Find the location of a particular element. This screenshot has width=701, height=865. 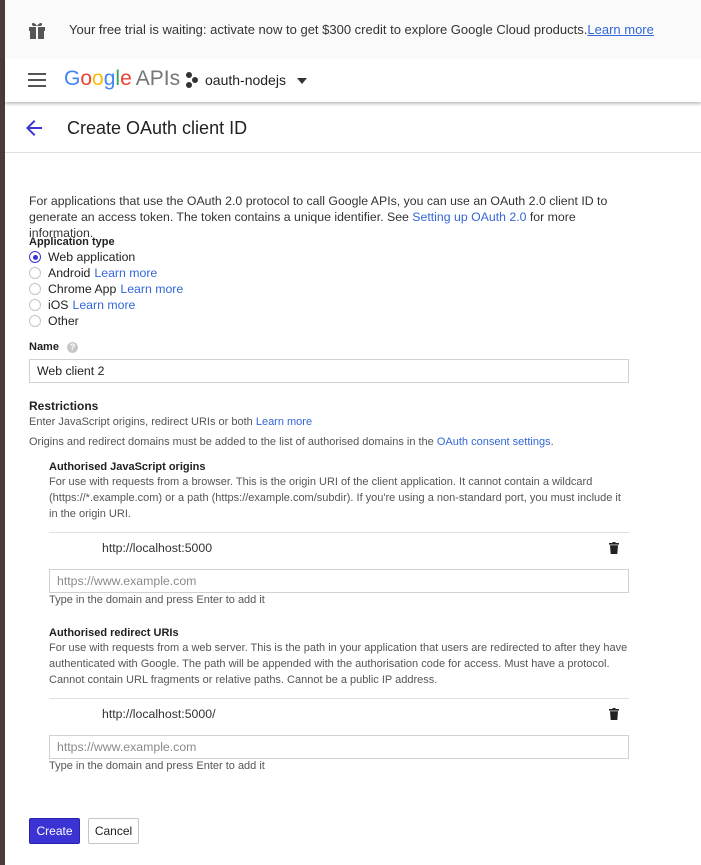

radio-ios: iOS Learn more is located at coordinates (106, 305).